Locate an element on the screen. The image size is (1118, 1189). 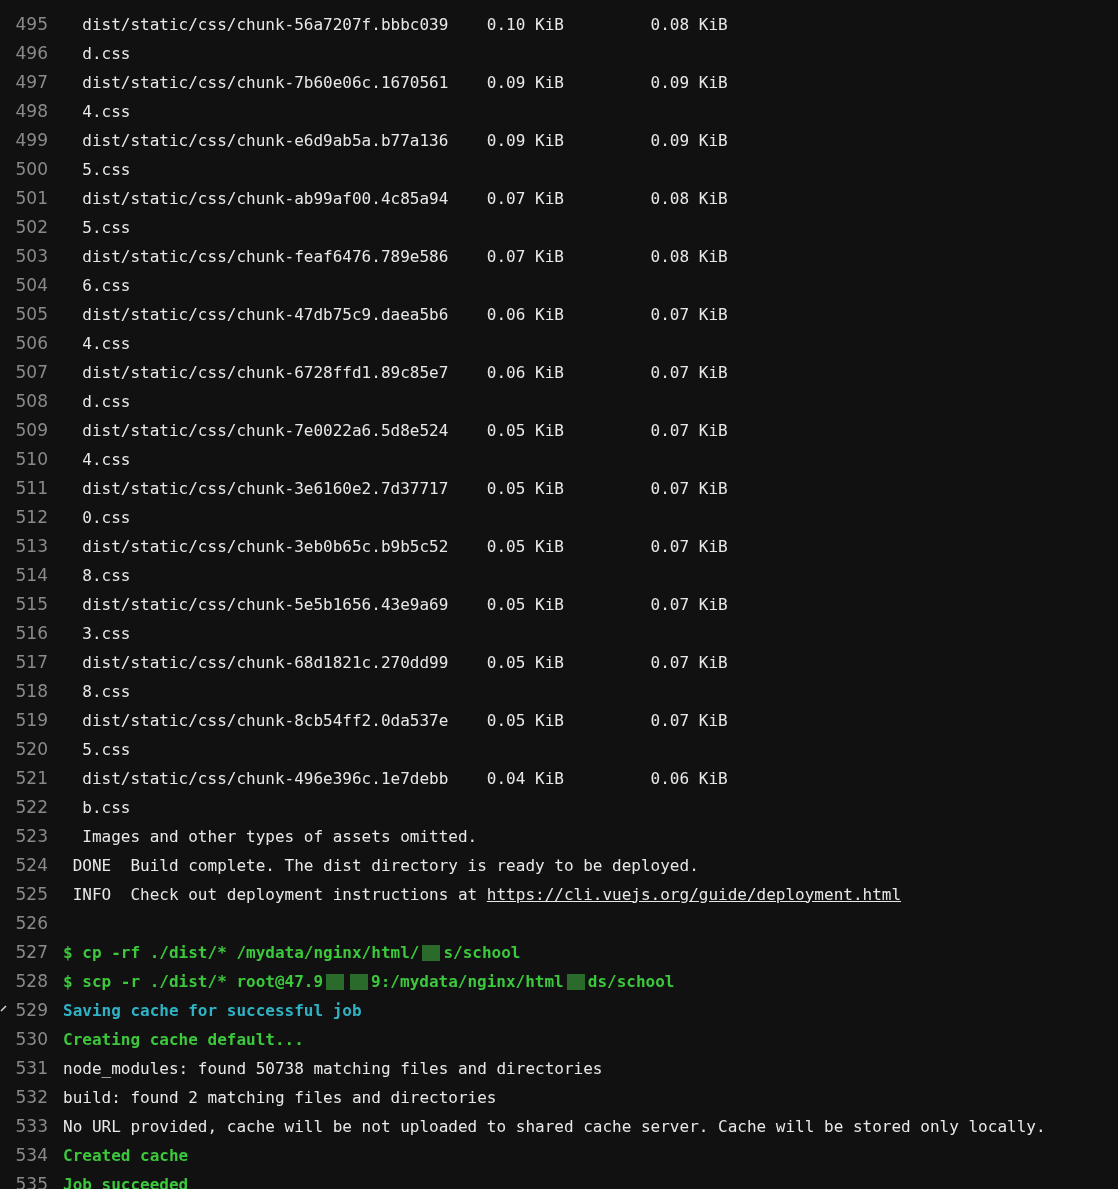
line-number: 532 is located at coordinates (31, 1097).